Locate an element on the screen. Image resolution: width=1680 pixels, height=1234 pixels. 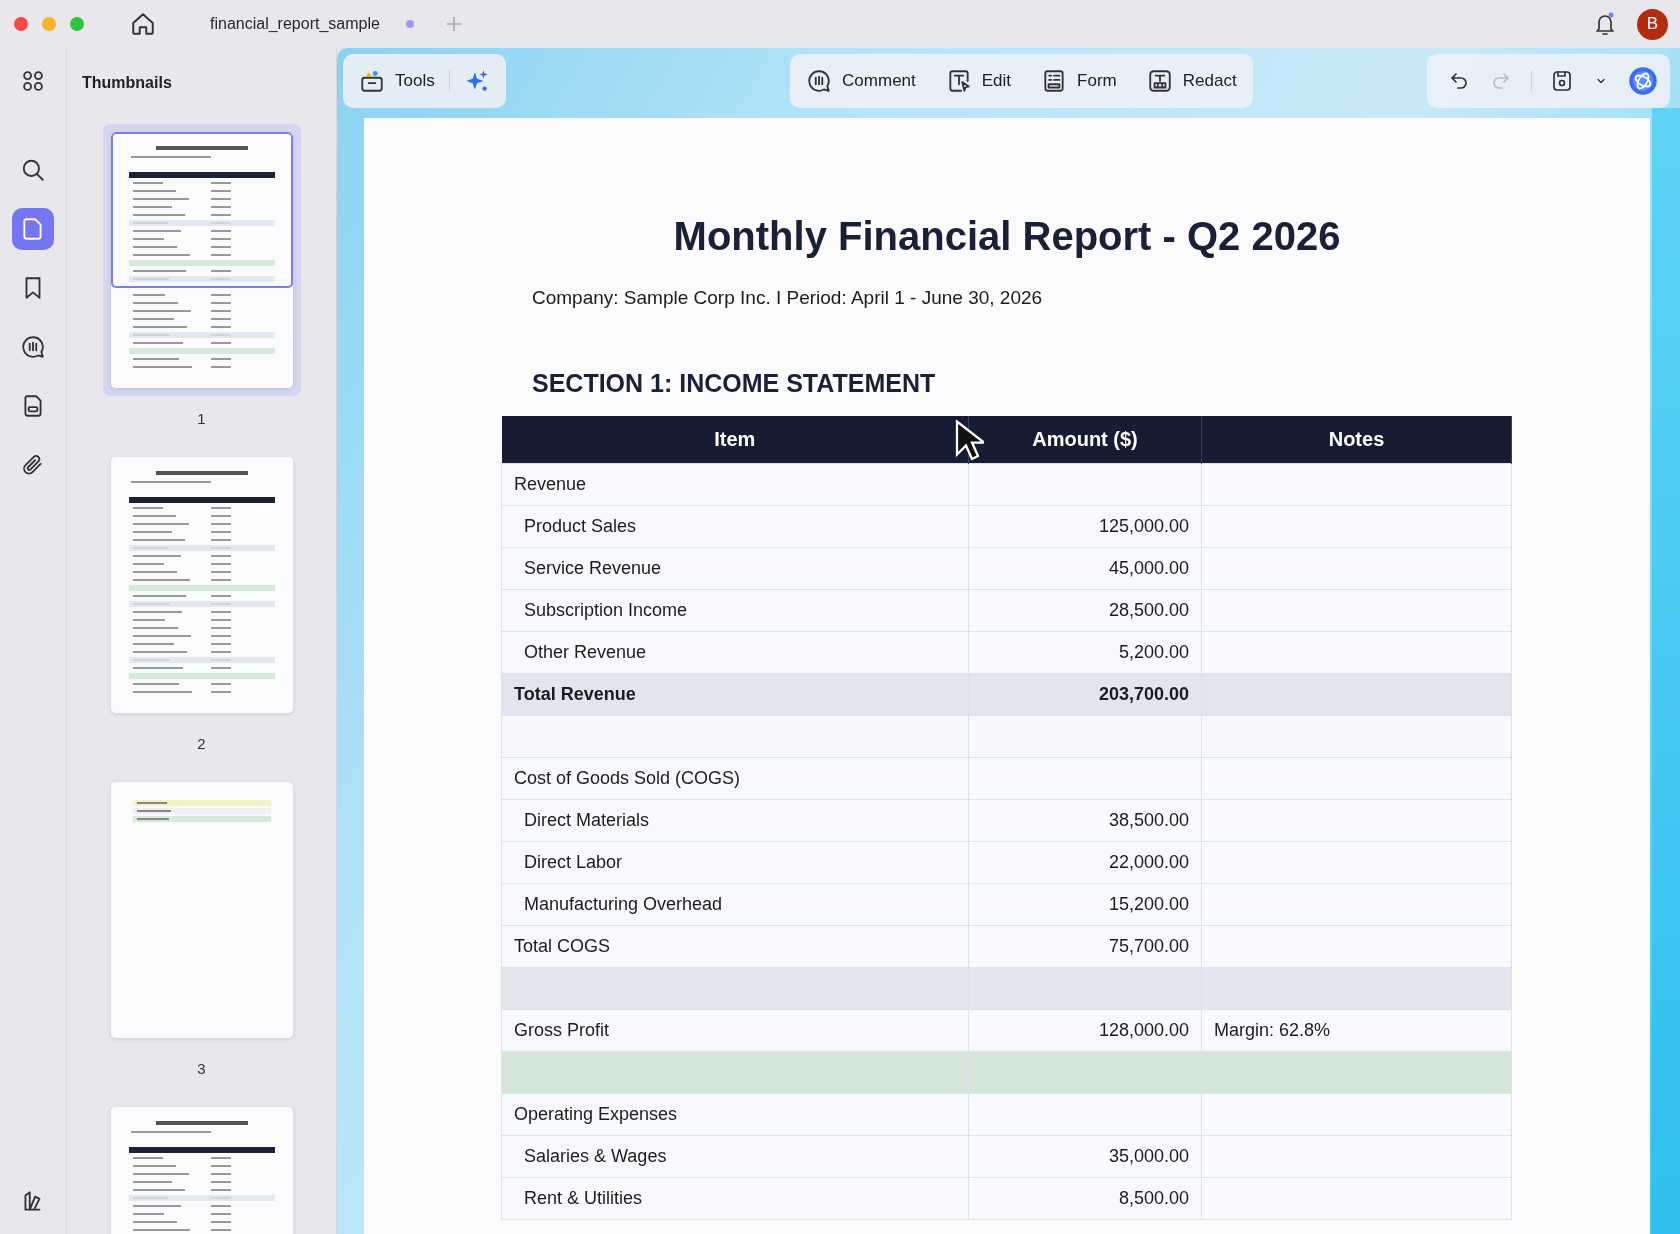
avatar: B is located at coordinates (1652, 24).